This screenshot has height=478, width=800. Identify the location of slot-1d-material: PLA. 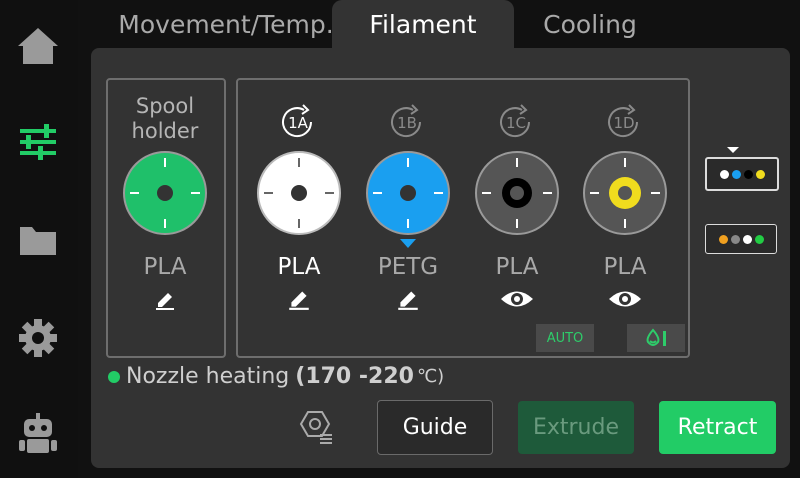
(625, 267).